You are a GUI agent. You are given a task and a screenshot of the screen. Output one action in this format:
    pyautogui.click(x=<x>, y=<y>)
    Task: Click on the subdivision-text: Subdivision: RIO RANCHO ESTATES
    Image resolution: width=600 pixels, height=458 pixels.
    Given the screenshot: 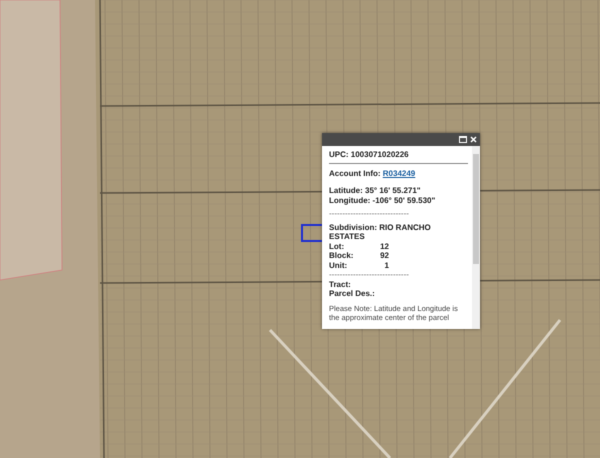 What is the action you would take?
    pyautogui.click(x=380, y=232)
    